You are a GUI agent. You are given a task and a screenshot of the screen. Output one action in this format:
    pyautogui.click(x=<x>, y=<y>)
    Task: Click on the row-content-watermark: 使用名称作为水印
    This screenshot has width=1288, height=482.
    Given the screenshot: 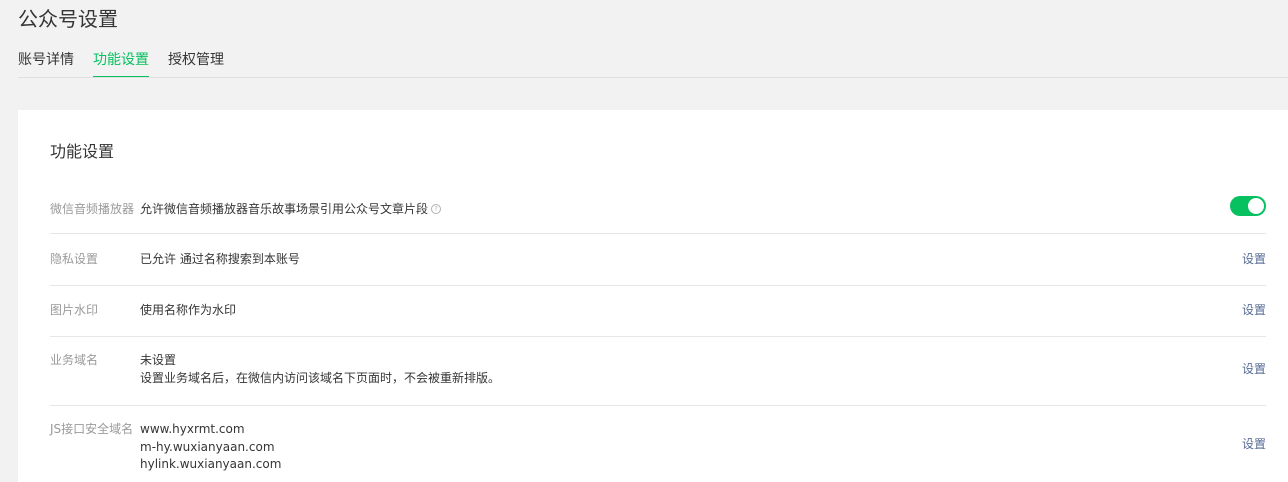 What is the action you would take?
    pyautogui.click(x=188, y=310)
    